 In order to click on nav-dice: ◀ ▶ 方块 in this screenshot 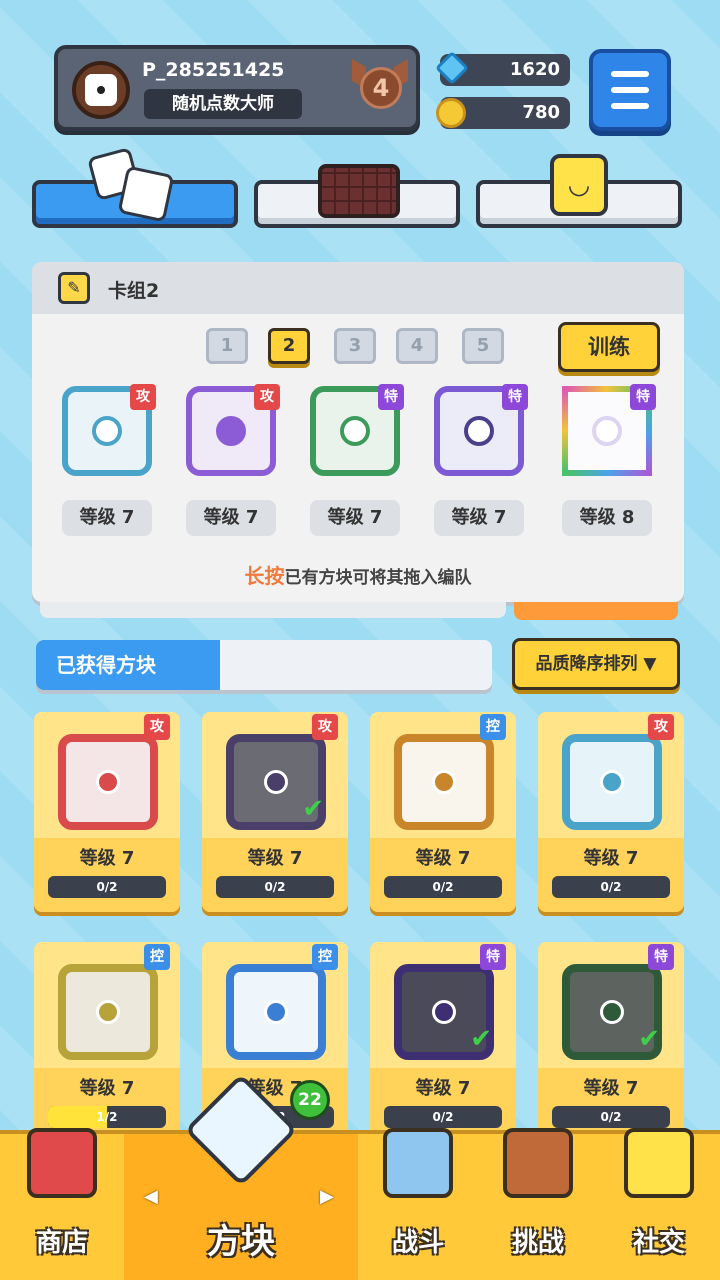, I will do `click(241, 1176)`.